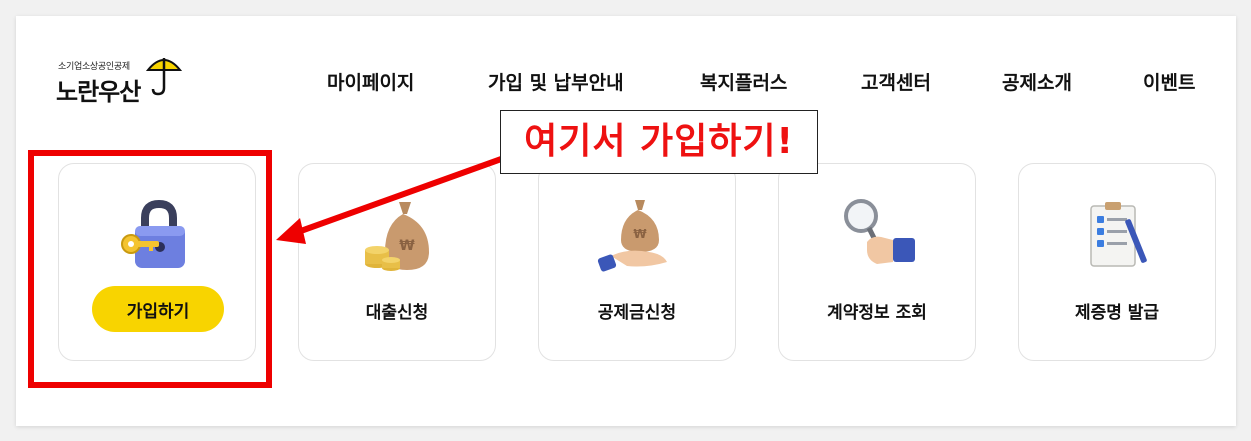 The image size is (1251, 441). I want to click on arrow-icon, so click(391, 199).